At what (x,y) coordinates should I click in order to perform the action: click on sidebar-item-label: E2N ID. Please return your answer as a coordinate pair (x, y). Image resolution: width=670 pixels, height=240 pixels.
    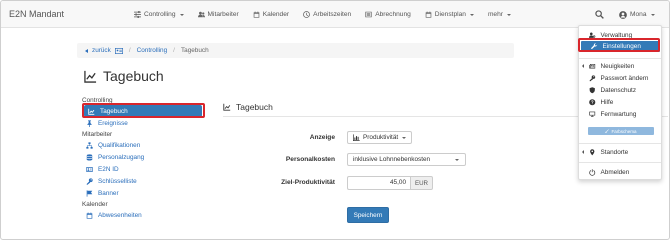
    Looking at the image, I should click on (108, 169).